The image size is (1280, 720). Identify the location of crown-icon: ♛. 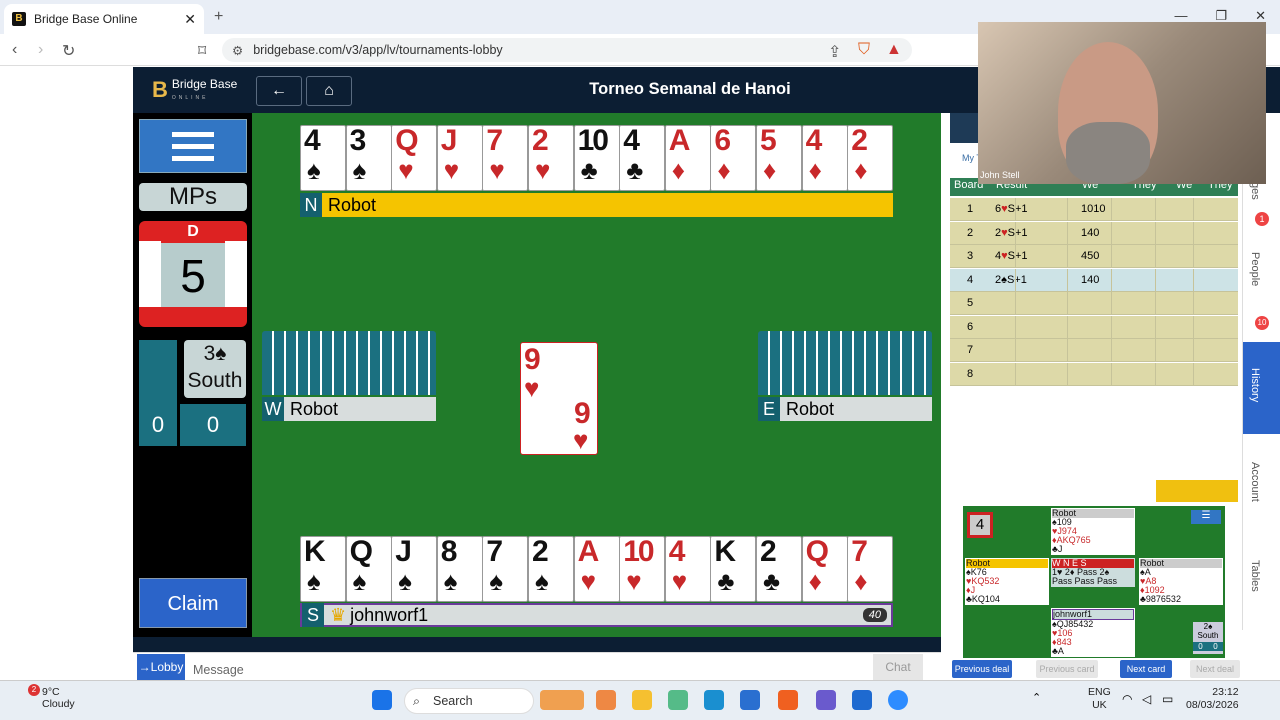
(338, 614).